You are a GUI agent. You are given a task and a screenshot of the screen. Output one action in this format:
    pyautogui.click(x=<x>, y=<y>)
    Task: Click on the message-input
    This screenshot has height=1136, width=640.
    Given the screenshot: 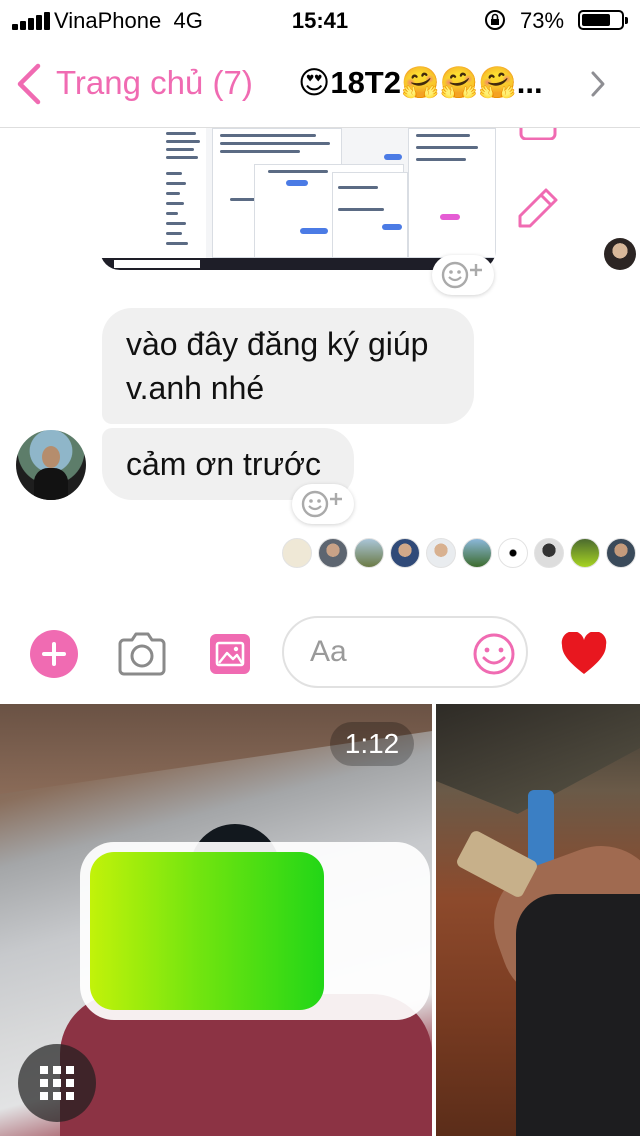 What is the action you would take?
    pyautogui.click(x=390, y=652)
    